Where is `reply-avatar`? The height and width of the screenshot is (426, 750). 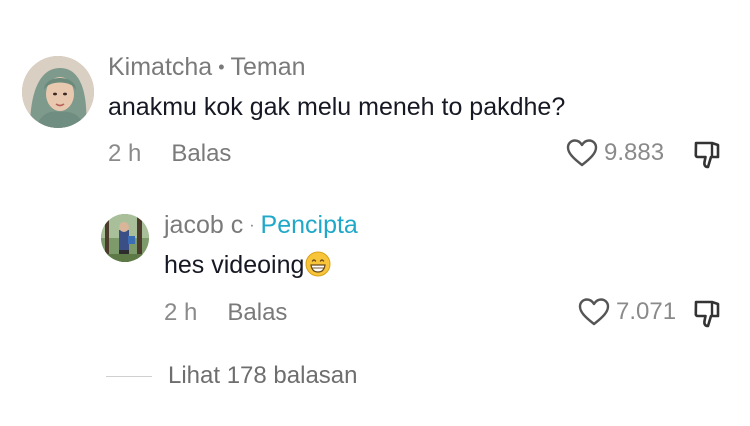 reply-avatar is located at coordinates (125, 238).